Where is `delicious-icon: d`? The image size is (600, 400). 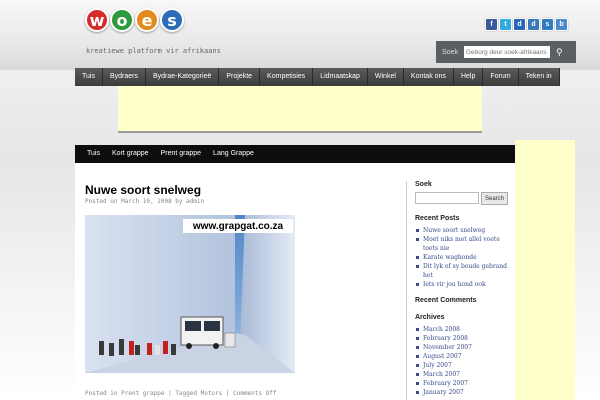
delicious-icon: d is located at coordinates (519, 24).